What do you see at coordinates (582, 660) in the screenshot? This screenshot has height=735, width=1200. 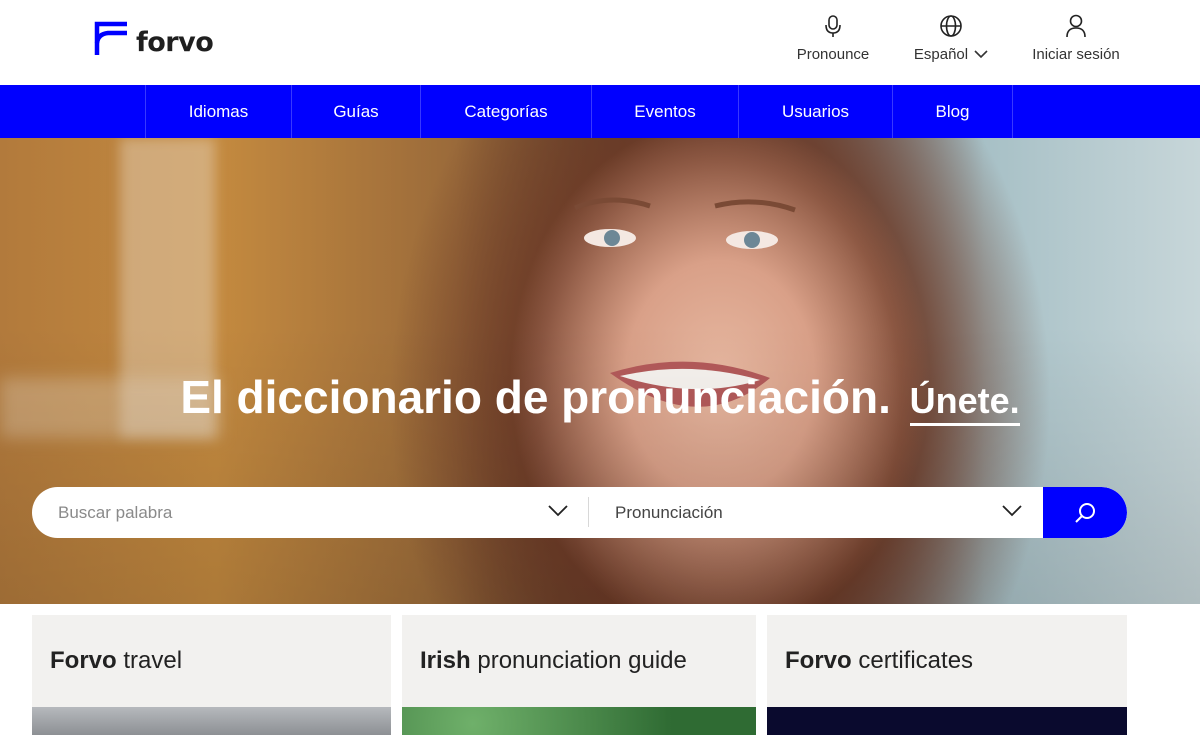 I see `card-title-rest: pronunciation guide` at bounding box center [582, 660].